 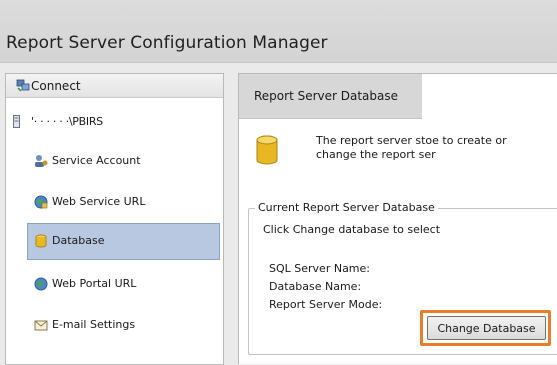 What do you see at coordinates (94, 324) in the screenshot?
I see `nav-item-label: E-mail Settings` at bounding box center [94, 324].